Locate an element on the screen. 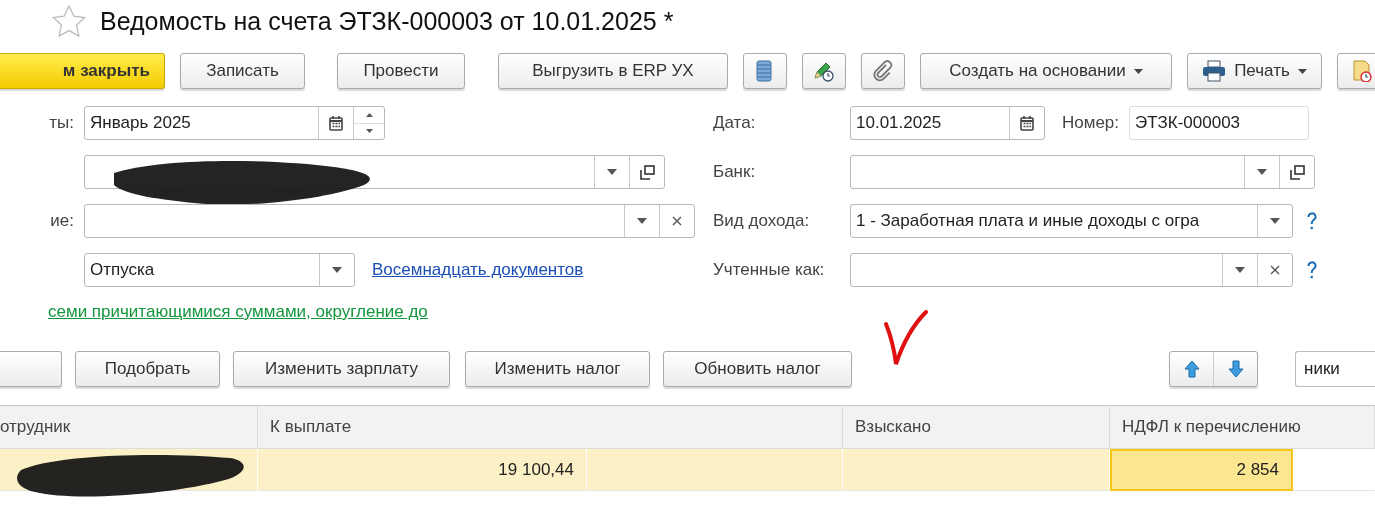 This screenshot has height=518, width=1375. save-close-button: м закрыть is located at coordinates (82, 71).